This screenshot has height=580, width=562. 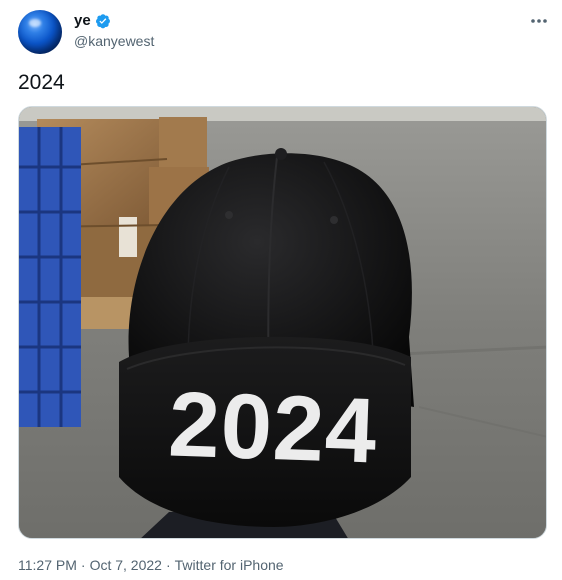 I want to click on more-options-icon, so click(x=539, y=21).